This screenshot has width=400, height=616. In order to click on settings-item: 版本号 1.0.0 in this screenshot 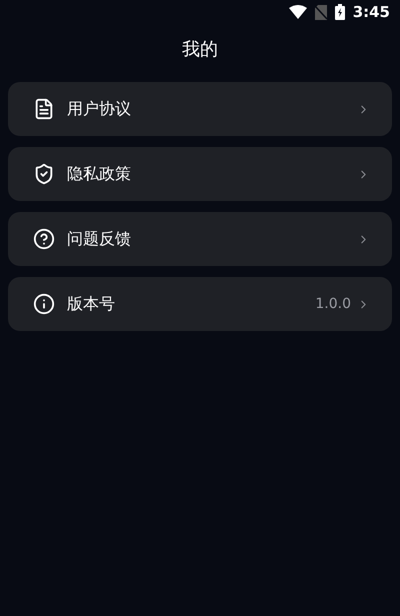, I will do `click(200, 304)`.